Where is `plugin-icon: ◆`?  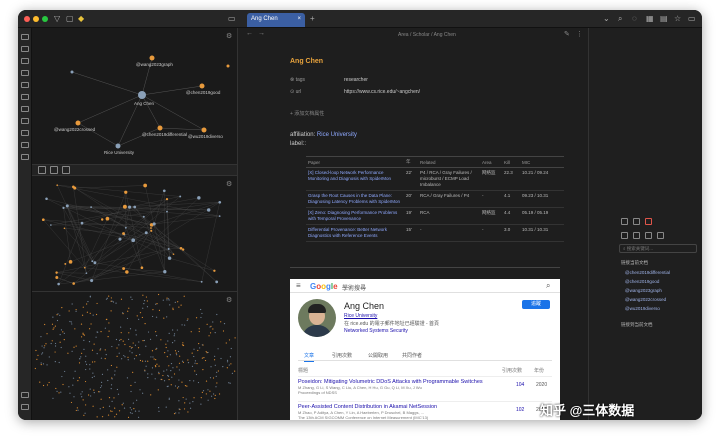
plugin-icon: ◆ is located at coordinates (81, 19).